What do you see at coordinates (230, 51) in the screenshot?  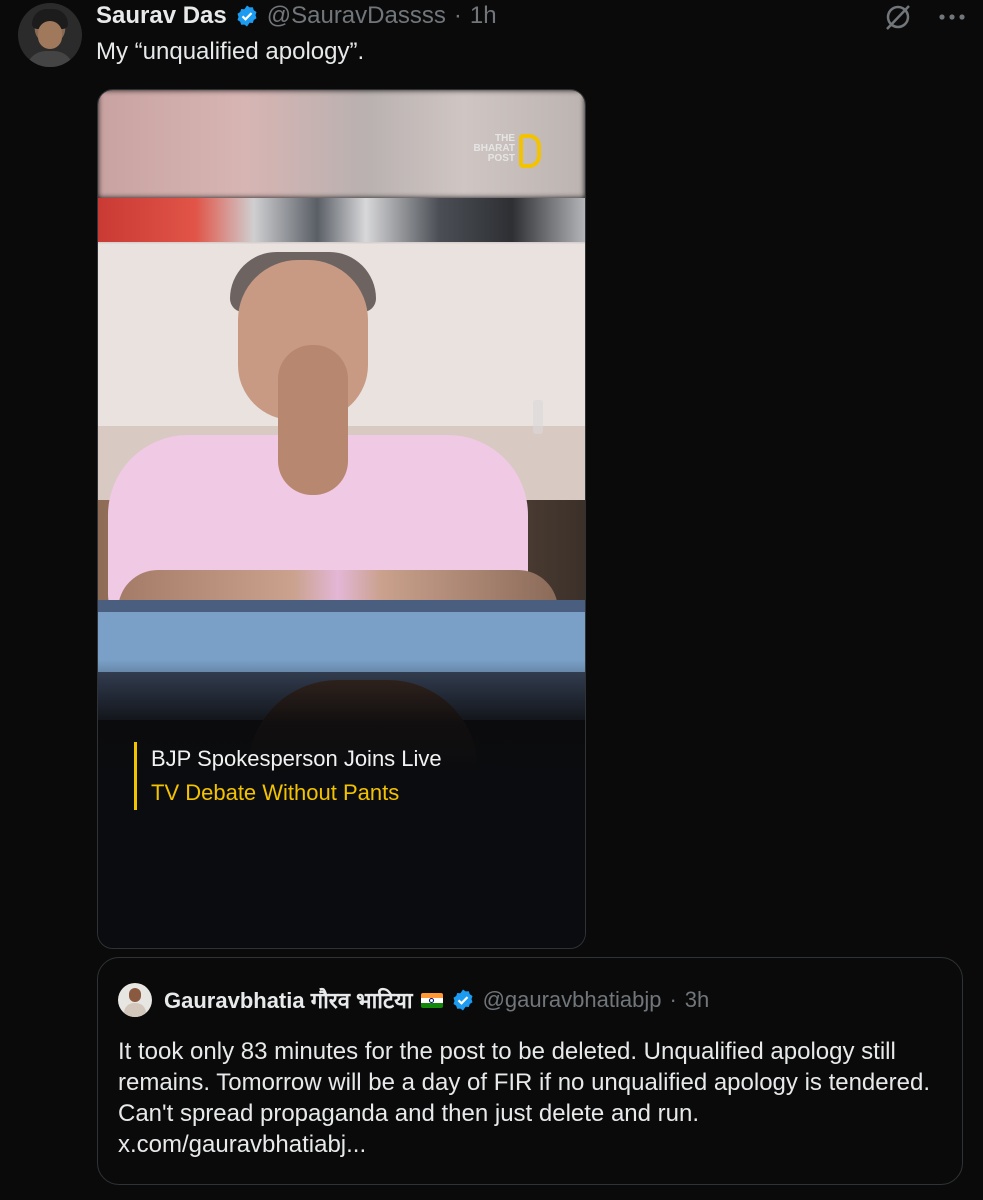 I see `tweet-text: My “unqualified apology”.` at bounding box center [230, 51].